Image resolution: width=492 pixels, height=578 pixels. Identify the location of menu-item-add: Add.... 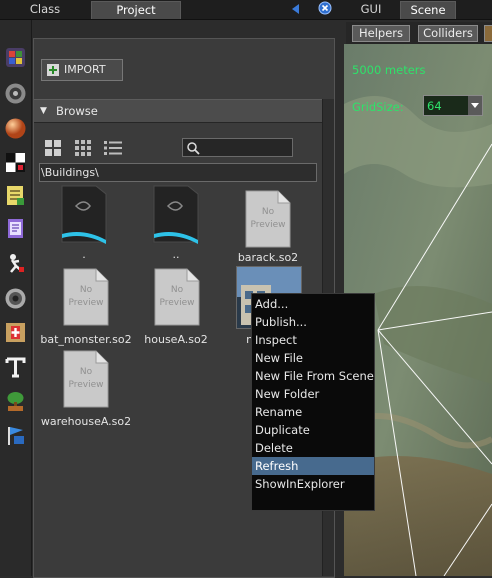
(313, 304).